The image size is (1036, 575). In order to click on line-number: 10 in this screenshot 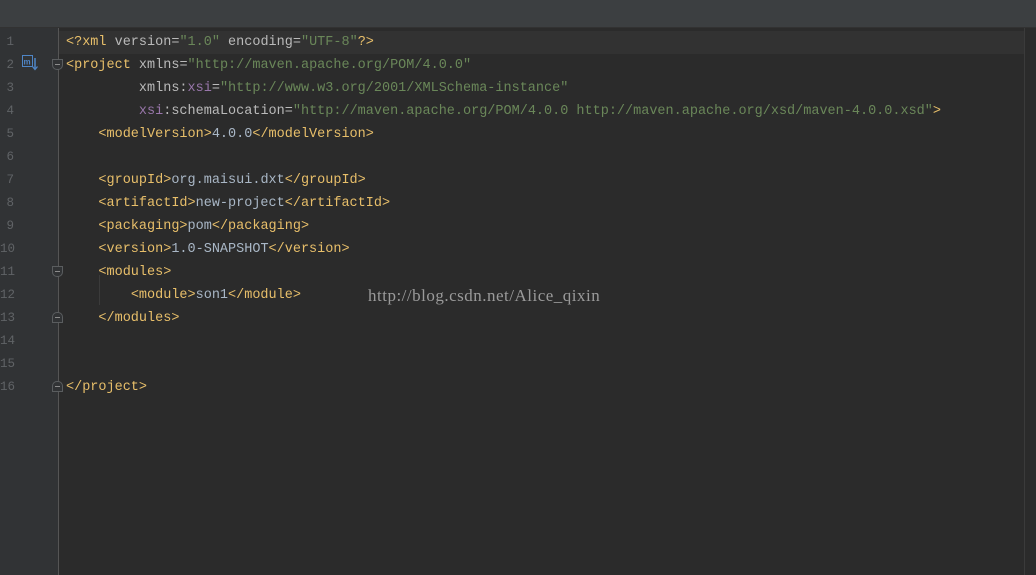, I will do `click(8, 249)`.